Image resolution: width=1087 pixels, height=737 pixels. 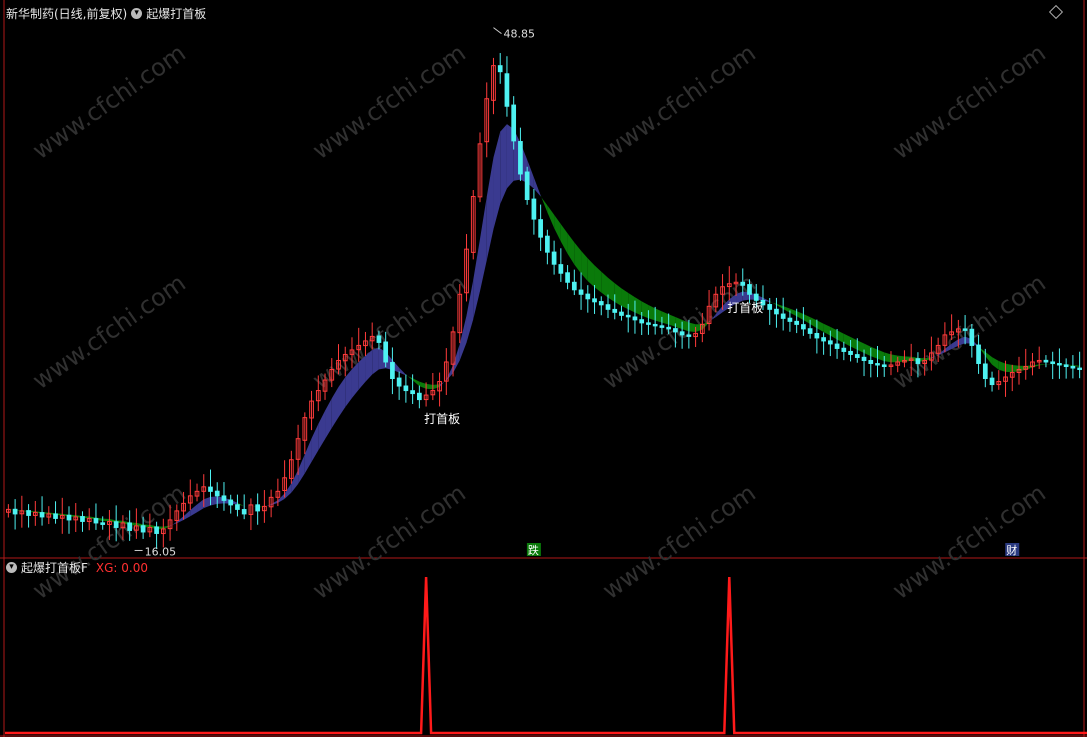 I want to click on x-axis-marker-label: 财, so click(x=1011, y=550).